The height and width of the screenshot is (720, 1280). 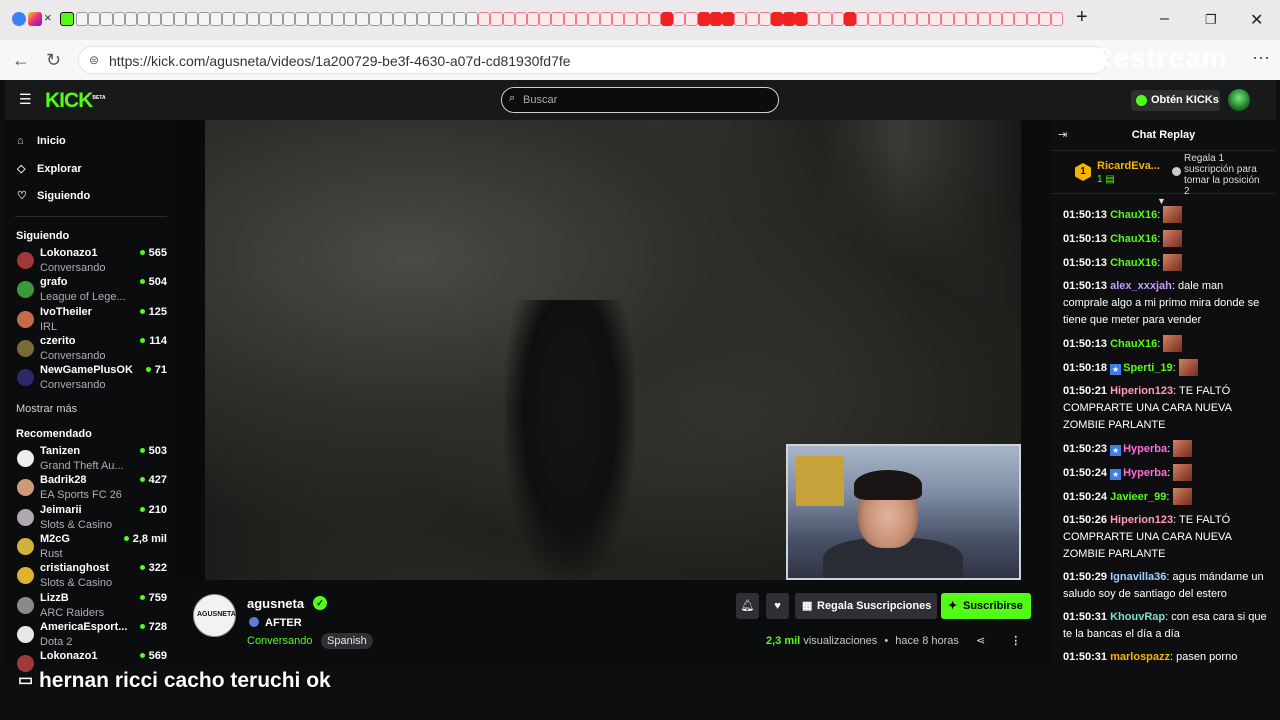 I want to click on minimize-icon: –, so click(x=1164, y=19).